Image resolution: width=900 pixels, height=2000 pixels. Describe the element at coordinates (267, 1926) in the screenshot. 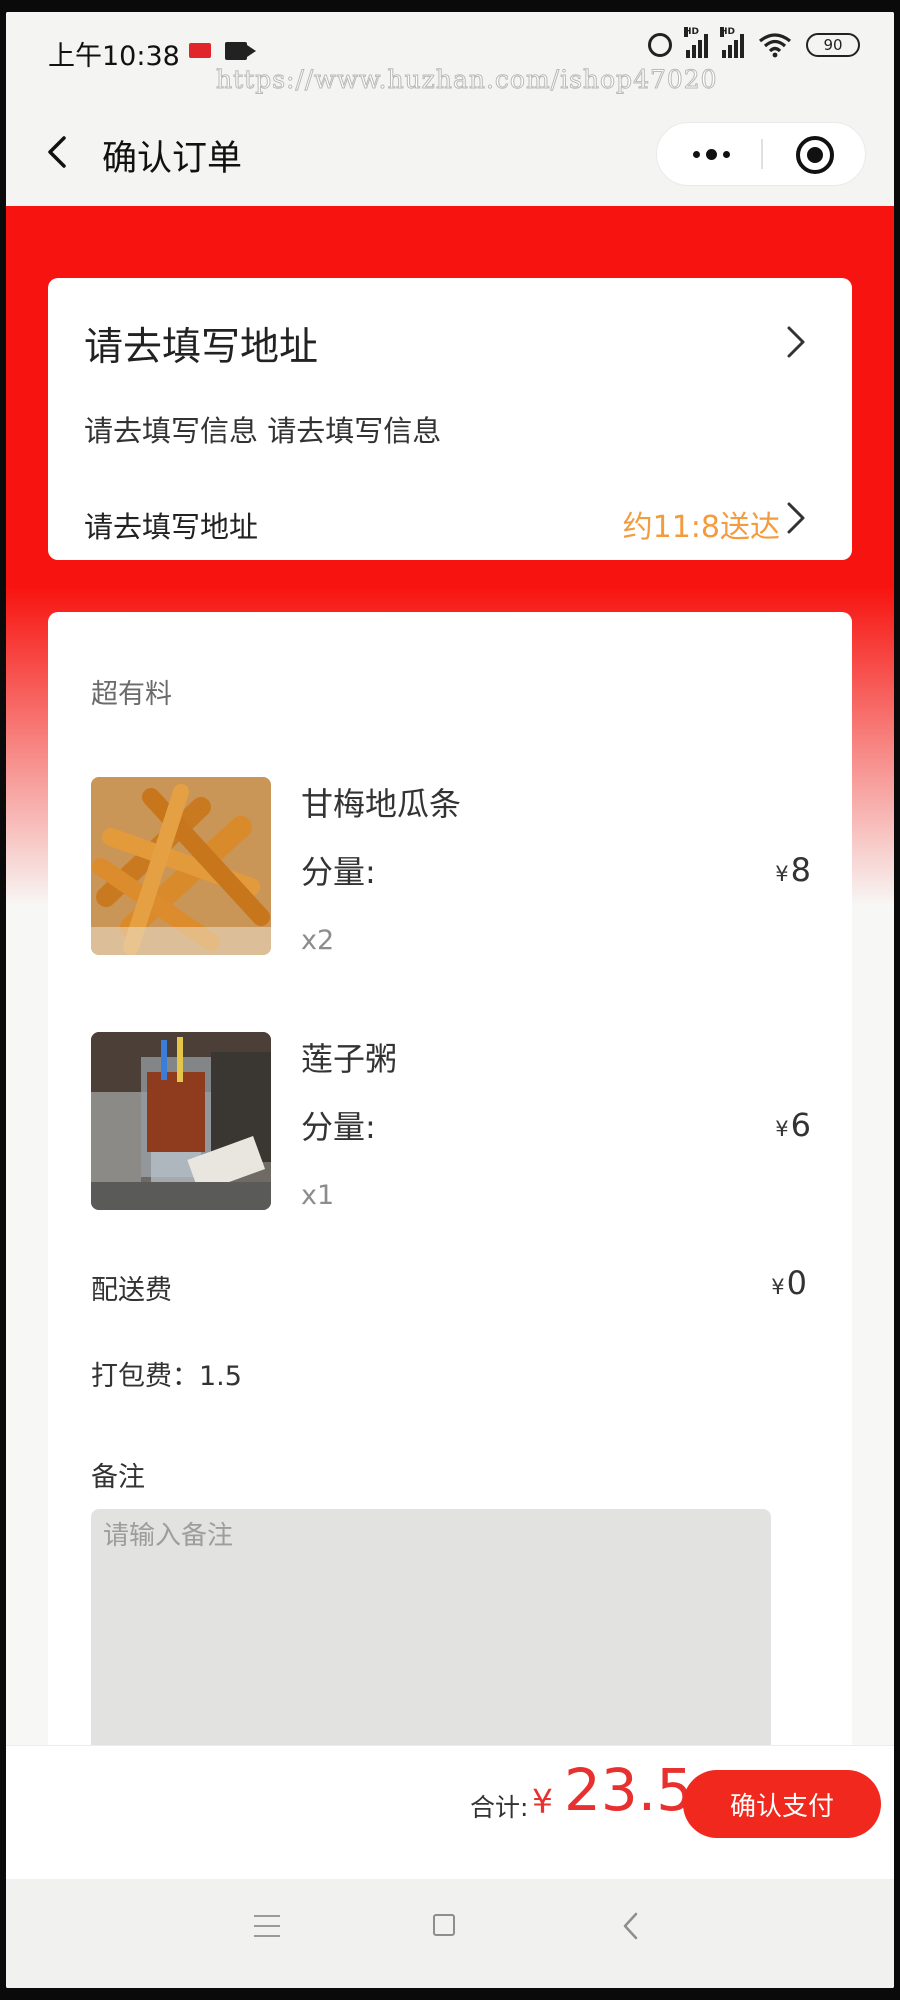

I see `menu-icon` at that location.